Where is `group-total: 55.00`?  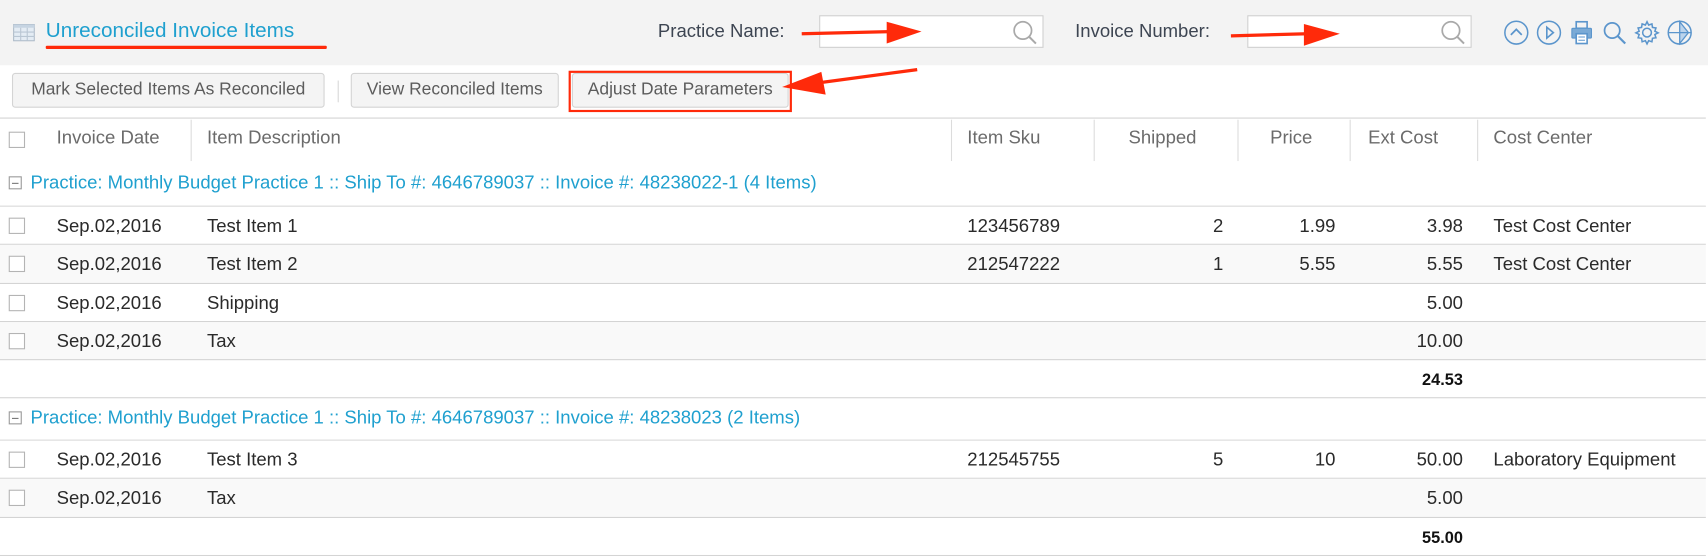 group-total: 55.00 is located at coordinates (1442, 537).